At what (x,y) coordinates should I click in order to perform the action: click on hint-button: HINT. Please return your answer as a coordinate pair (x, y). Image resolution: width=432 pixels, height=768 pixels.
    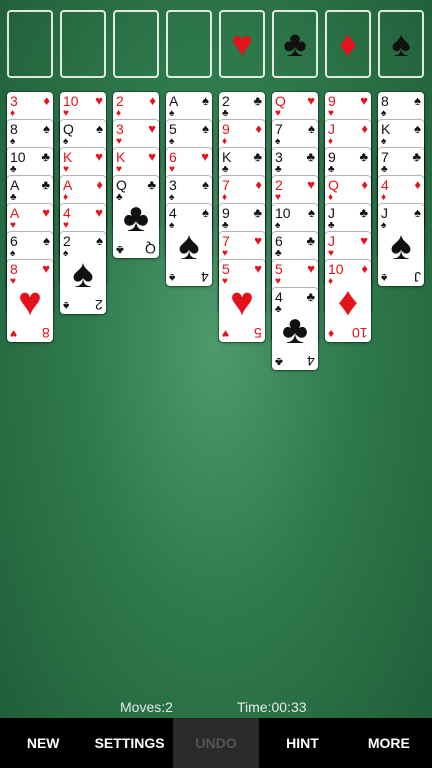
    Looking at the image, I should click on (302, 743).